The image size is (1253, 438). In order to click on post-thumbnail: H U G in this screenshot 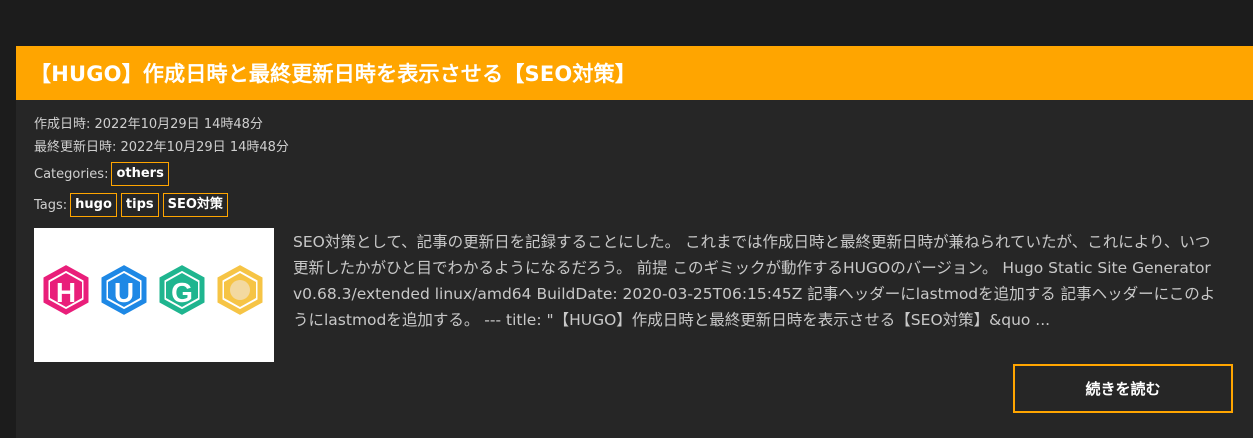, I will do `click(154, 295)`.